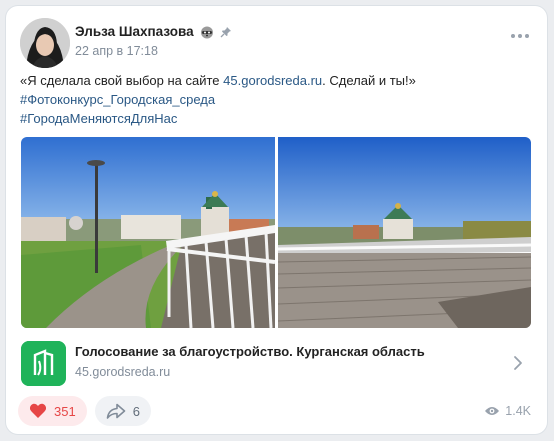  Describe the element at coordinates (45, 43) in the screenshot. I see `avatar` at that location.